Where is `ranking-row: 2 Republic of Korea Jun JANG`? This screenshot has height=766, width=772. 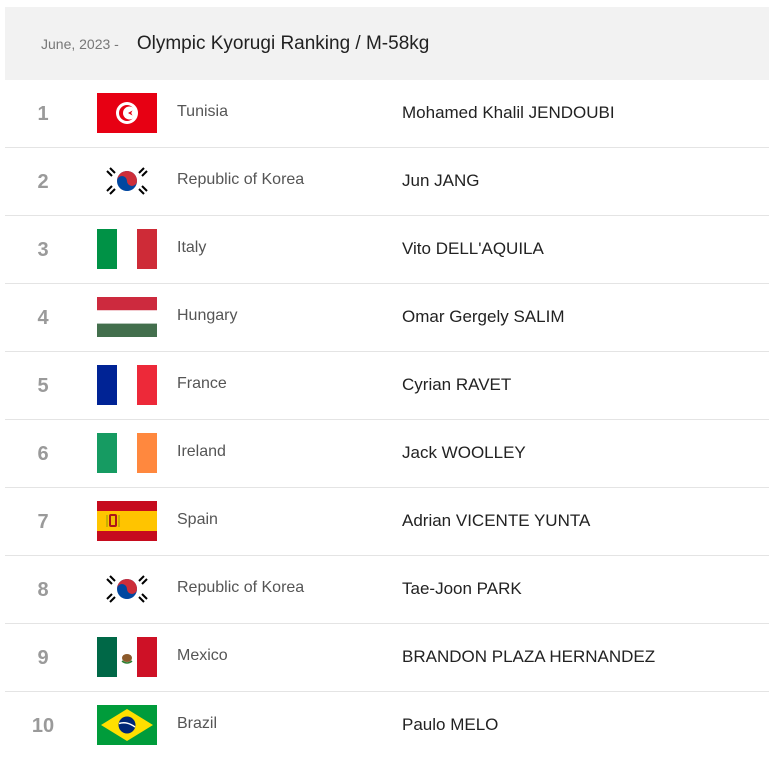
ranking-row: 2 Republic of Korea Jun JANG is located at coordinates (387, 182).